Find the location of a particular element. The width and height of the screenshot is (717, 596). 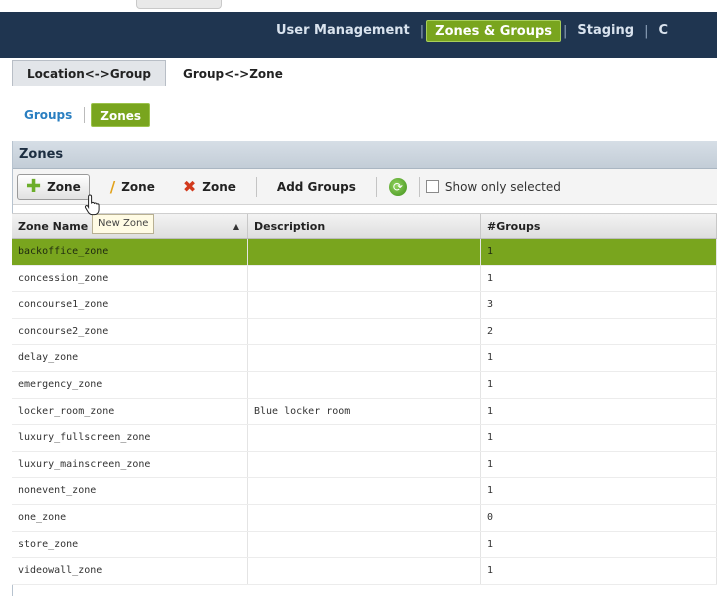

sort-ascending-icon: ▲ is located at coordinates (235, 226).